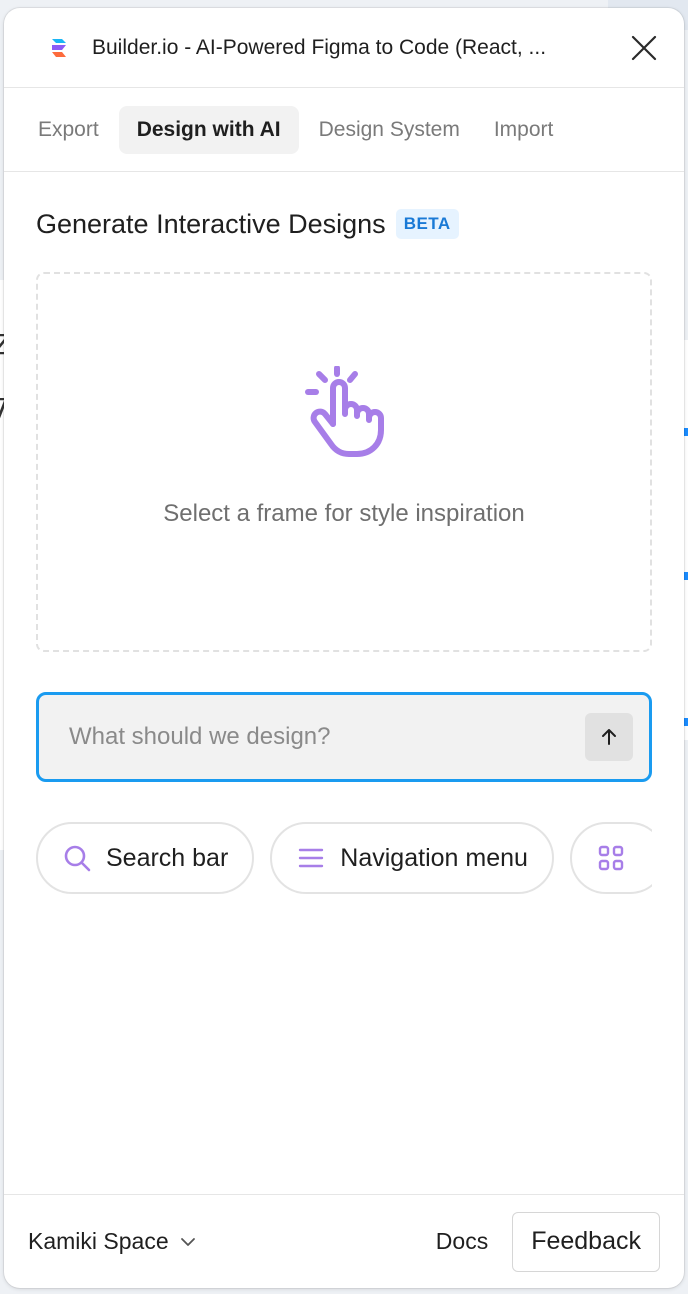 The width and height of the screenshot is (688, 1294). I want to click on grid-icon, so click(611, 858).